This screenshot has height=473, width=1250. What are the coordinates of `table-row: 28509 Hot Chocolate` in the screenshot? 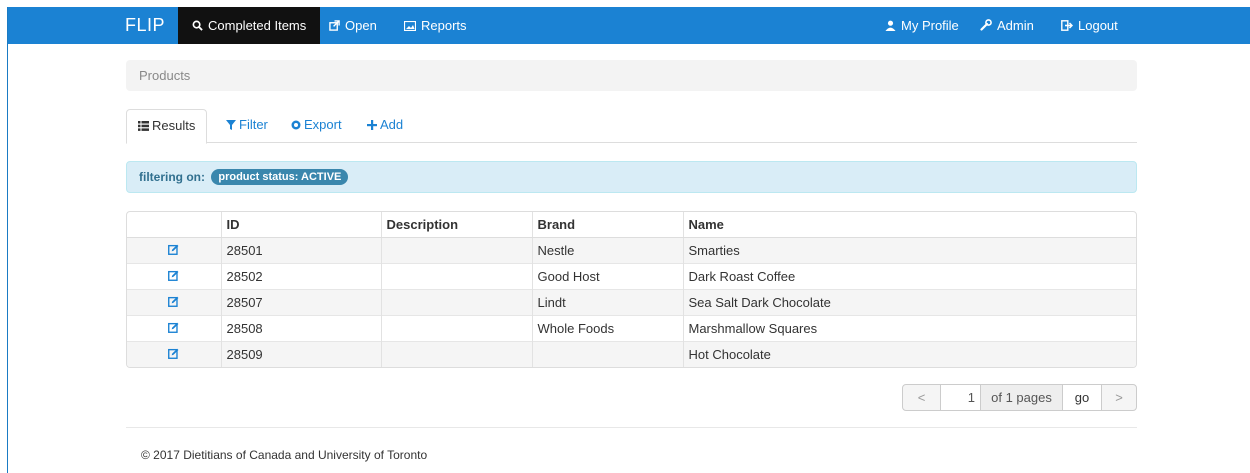 It's located at (631, 353).